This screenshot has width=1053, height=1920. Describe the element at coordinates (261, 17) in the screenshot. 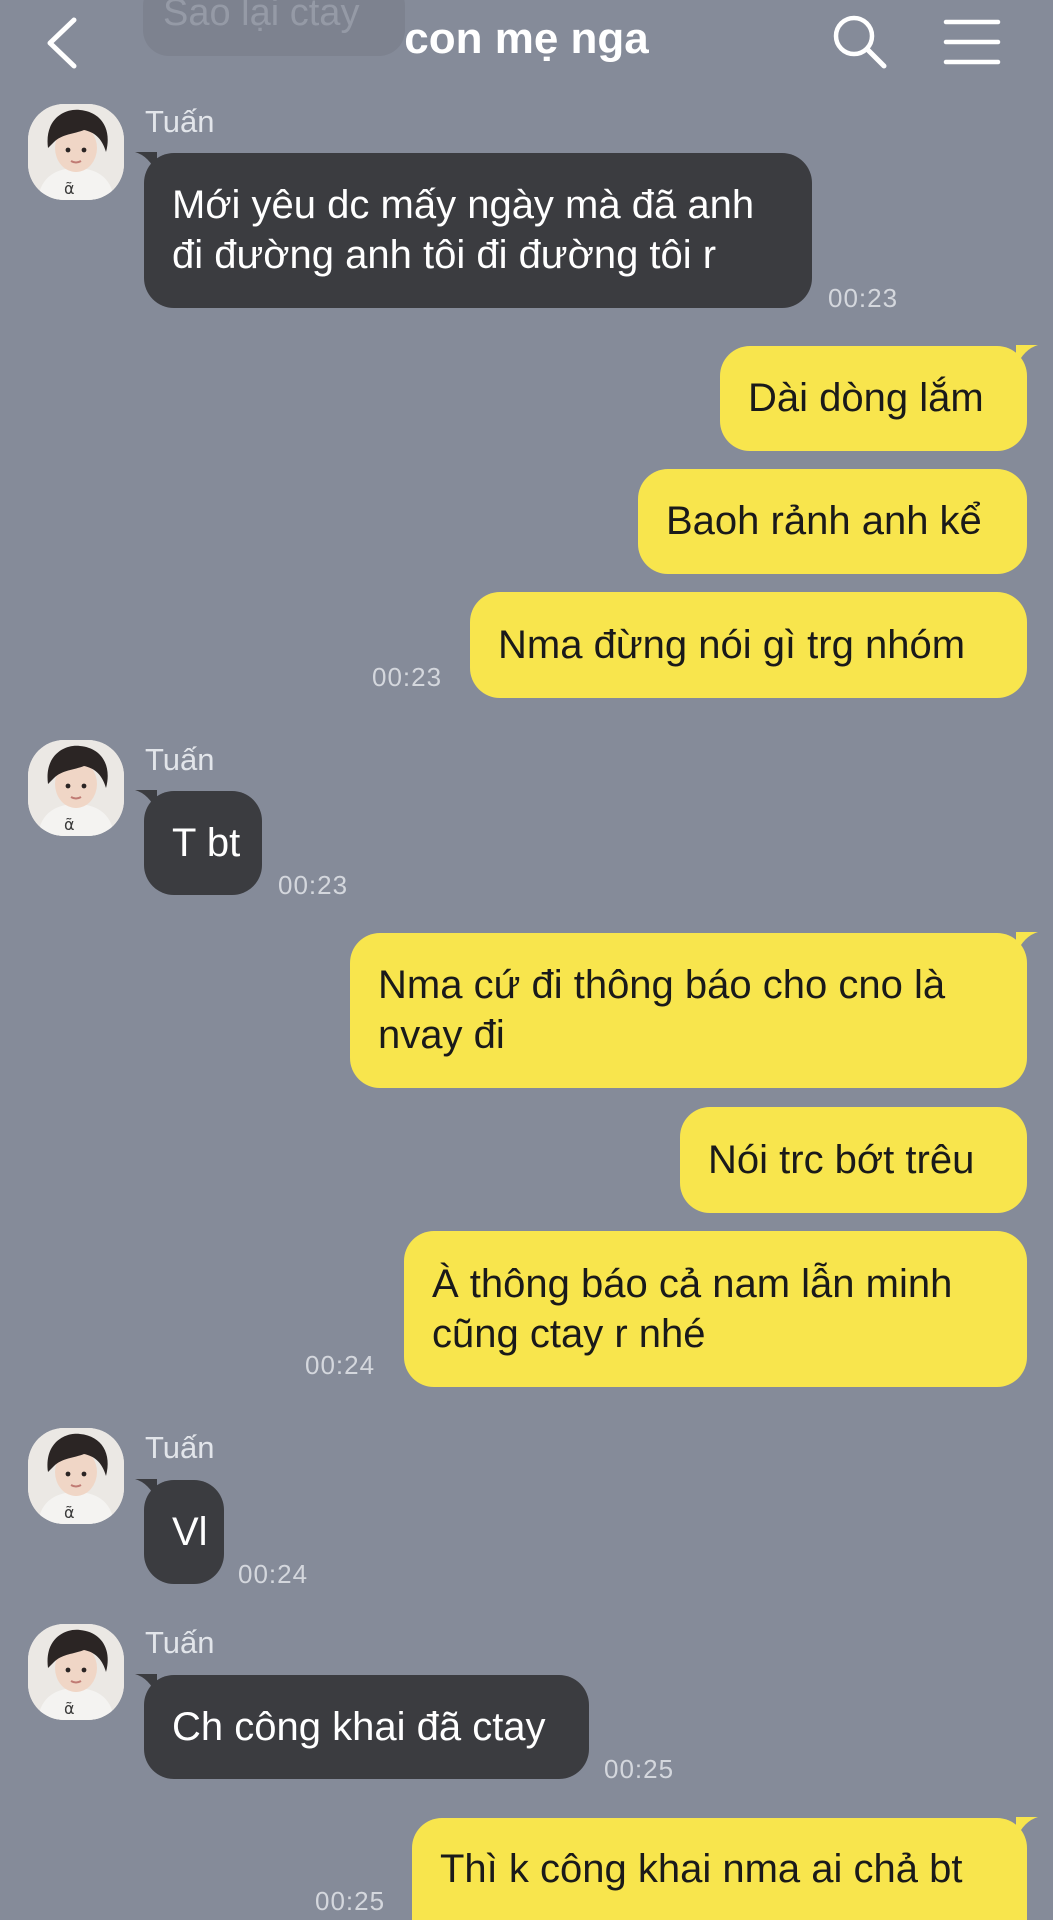

I see `previous-message-text: Sao lại ctay` at that location.